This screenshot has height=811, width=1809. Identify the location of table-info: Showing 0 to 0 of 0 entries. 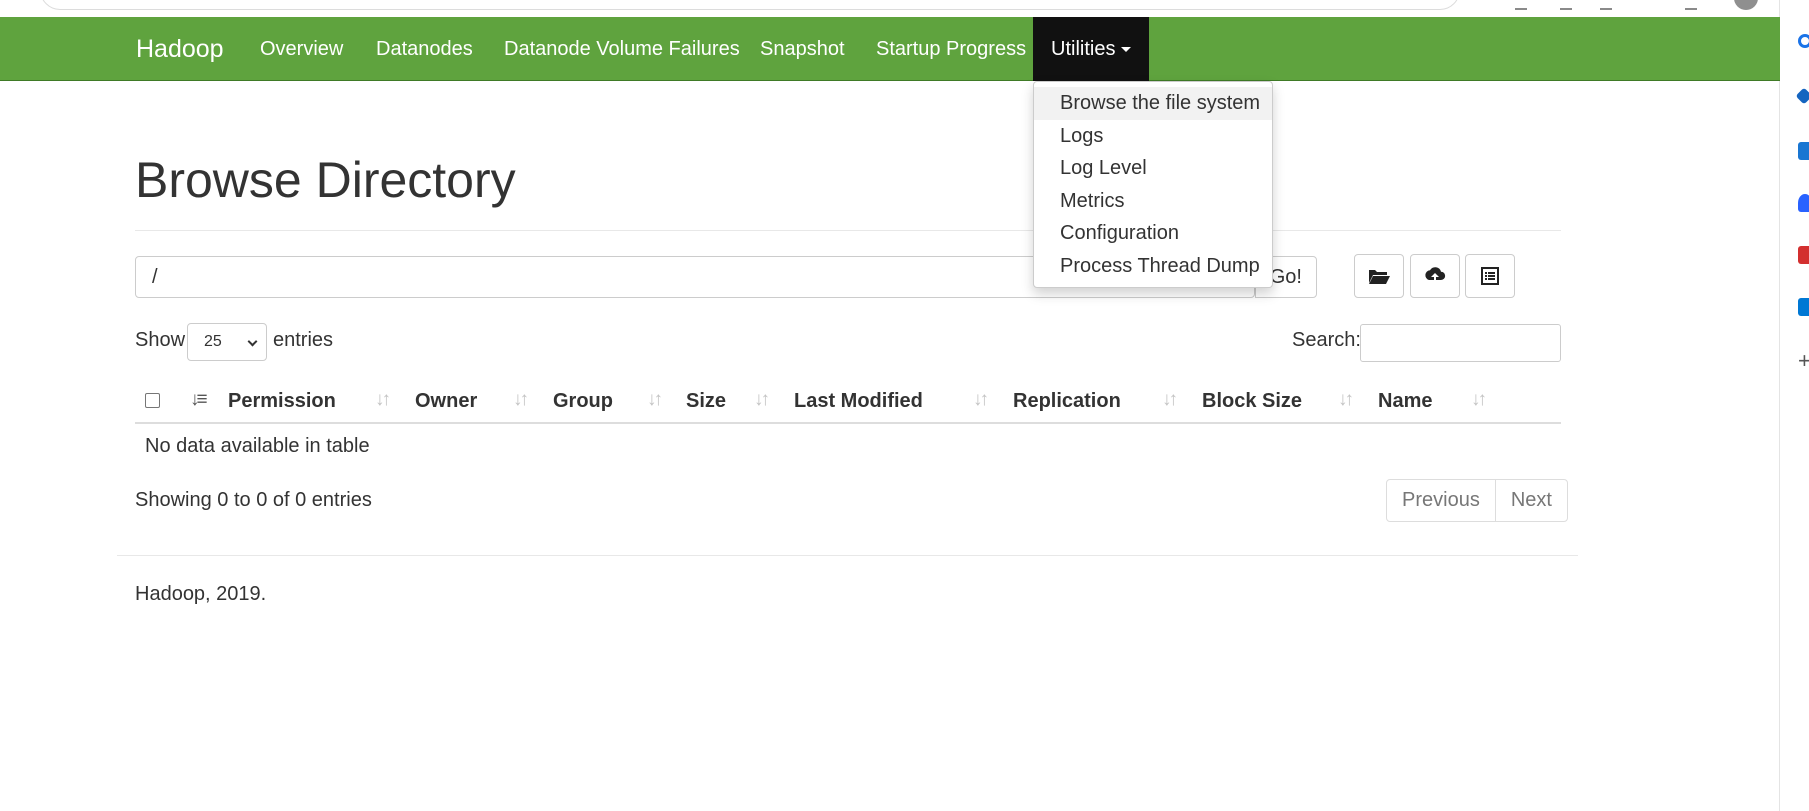
(253, 500).